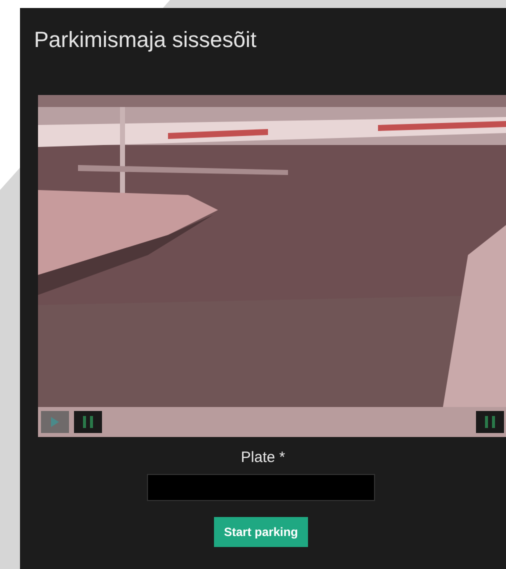 The image size is (506, 569). What do you see at coordinates (55, 422) in the screenshot?
I see `play-icon` at bounding box center [55, 422].